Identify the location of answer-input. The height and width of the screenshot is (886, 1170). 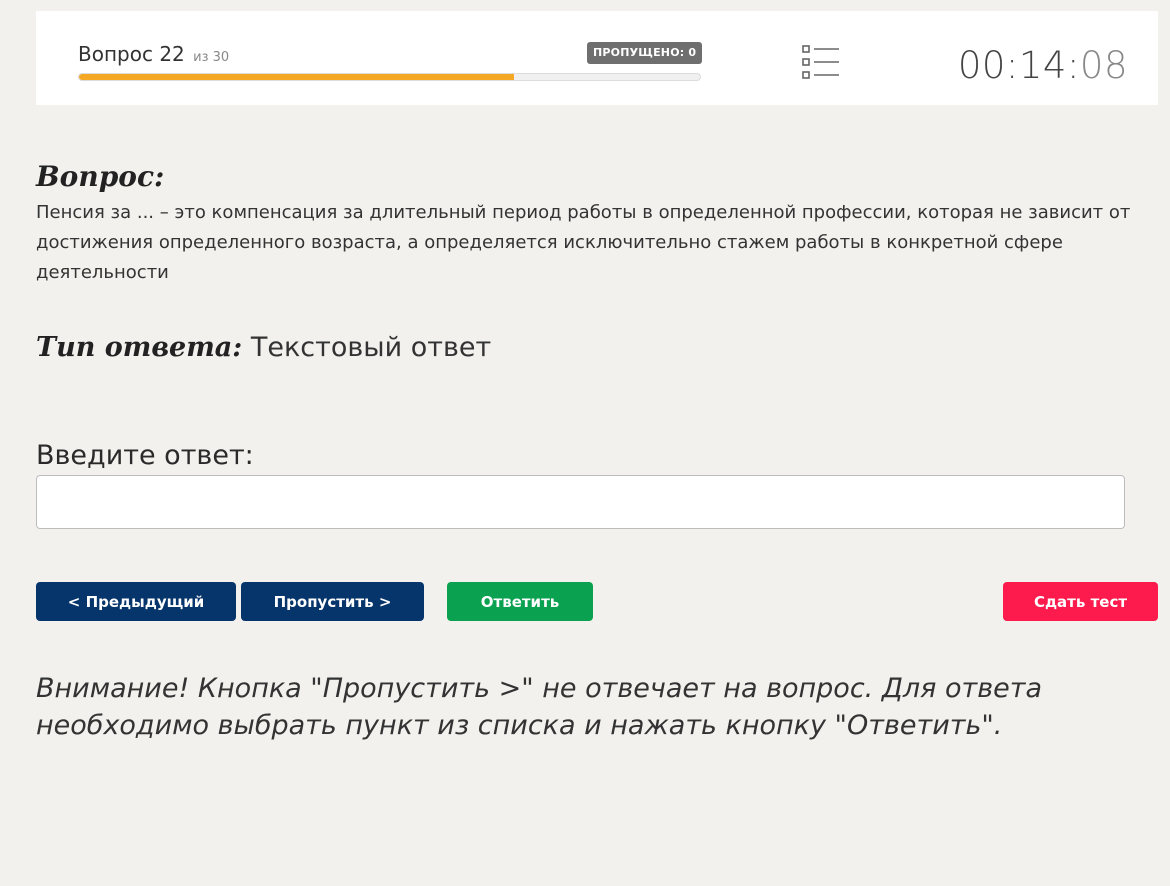
(580, 502).